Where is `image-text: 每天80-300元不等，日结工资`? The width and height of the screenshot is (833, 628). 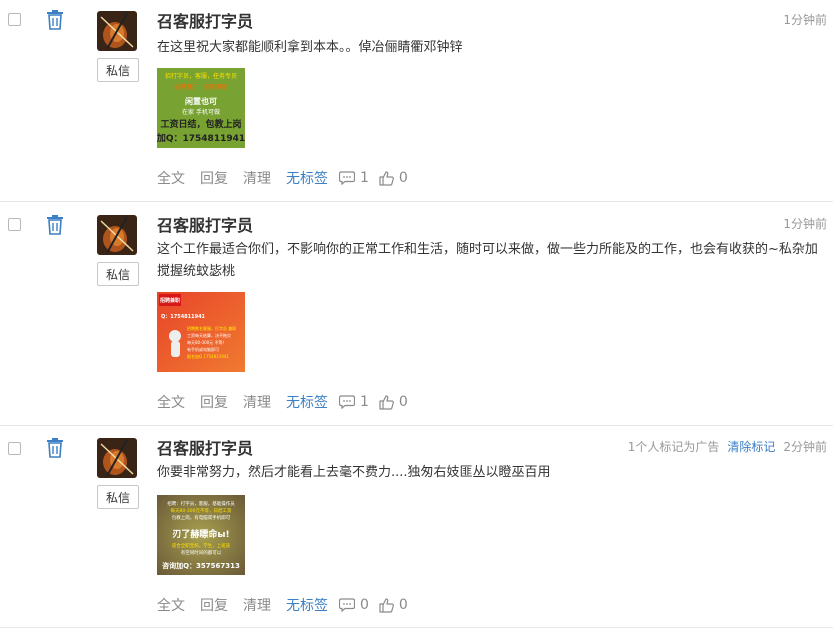 image-text: 每天80-300元不等，日结工资 is located at coordinates (201, 510).